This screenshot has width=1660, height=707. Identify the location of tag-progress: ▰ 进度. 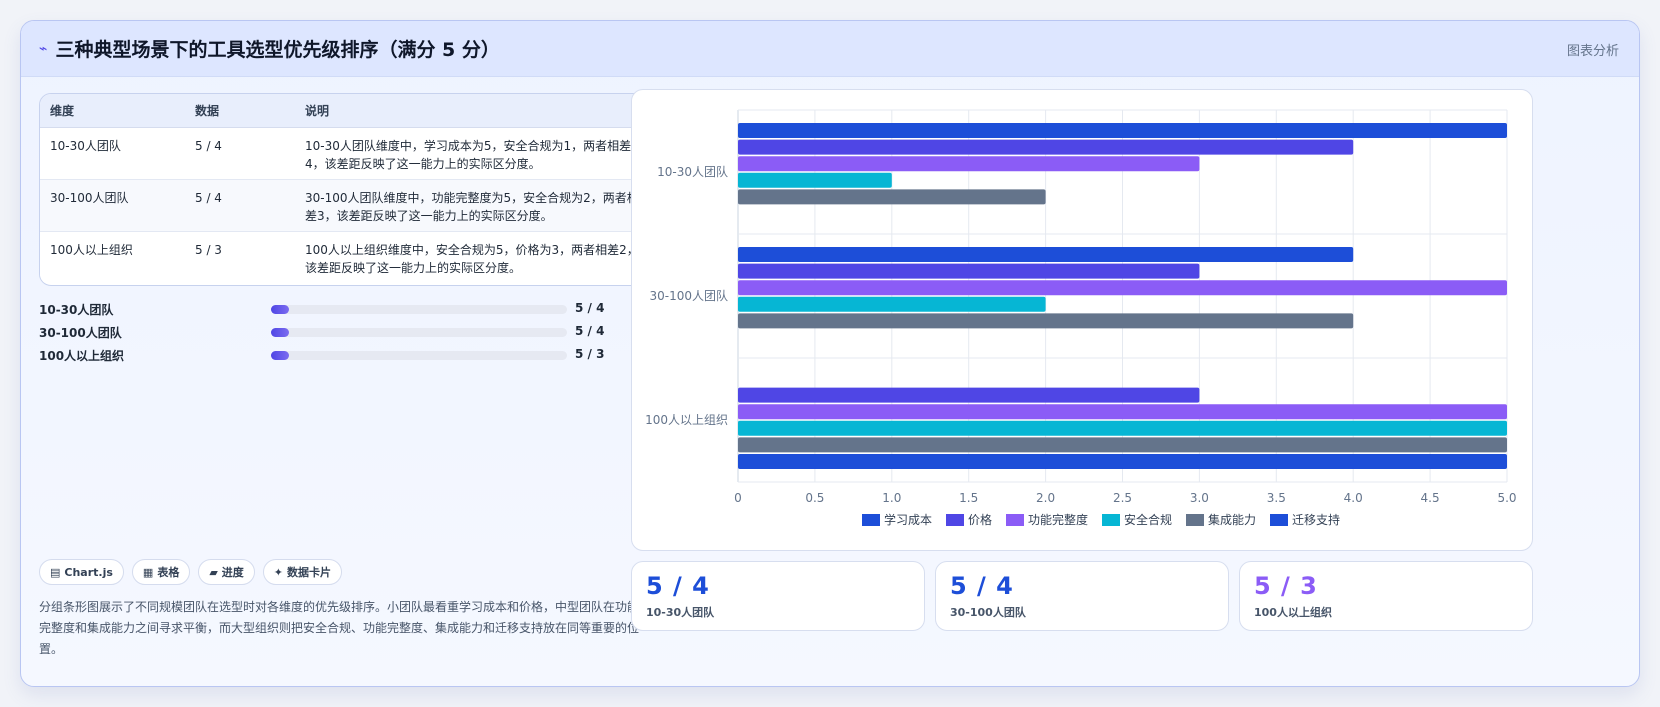
(226, 572).